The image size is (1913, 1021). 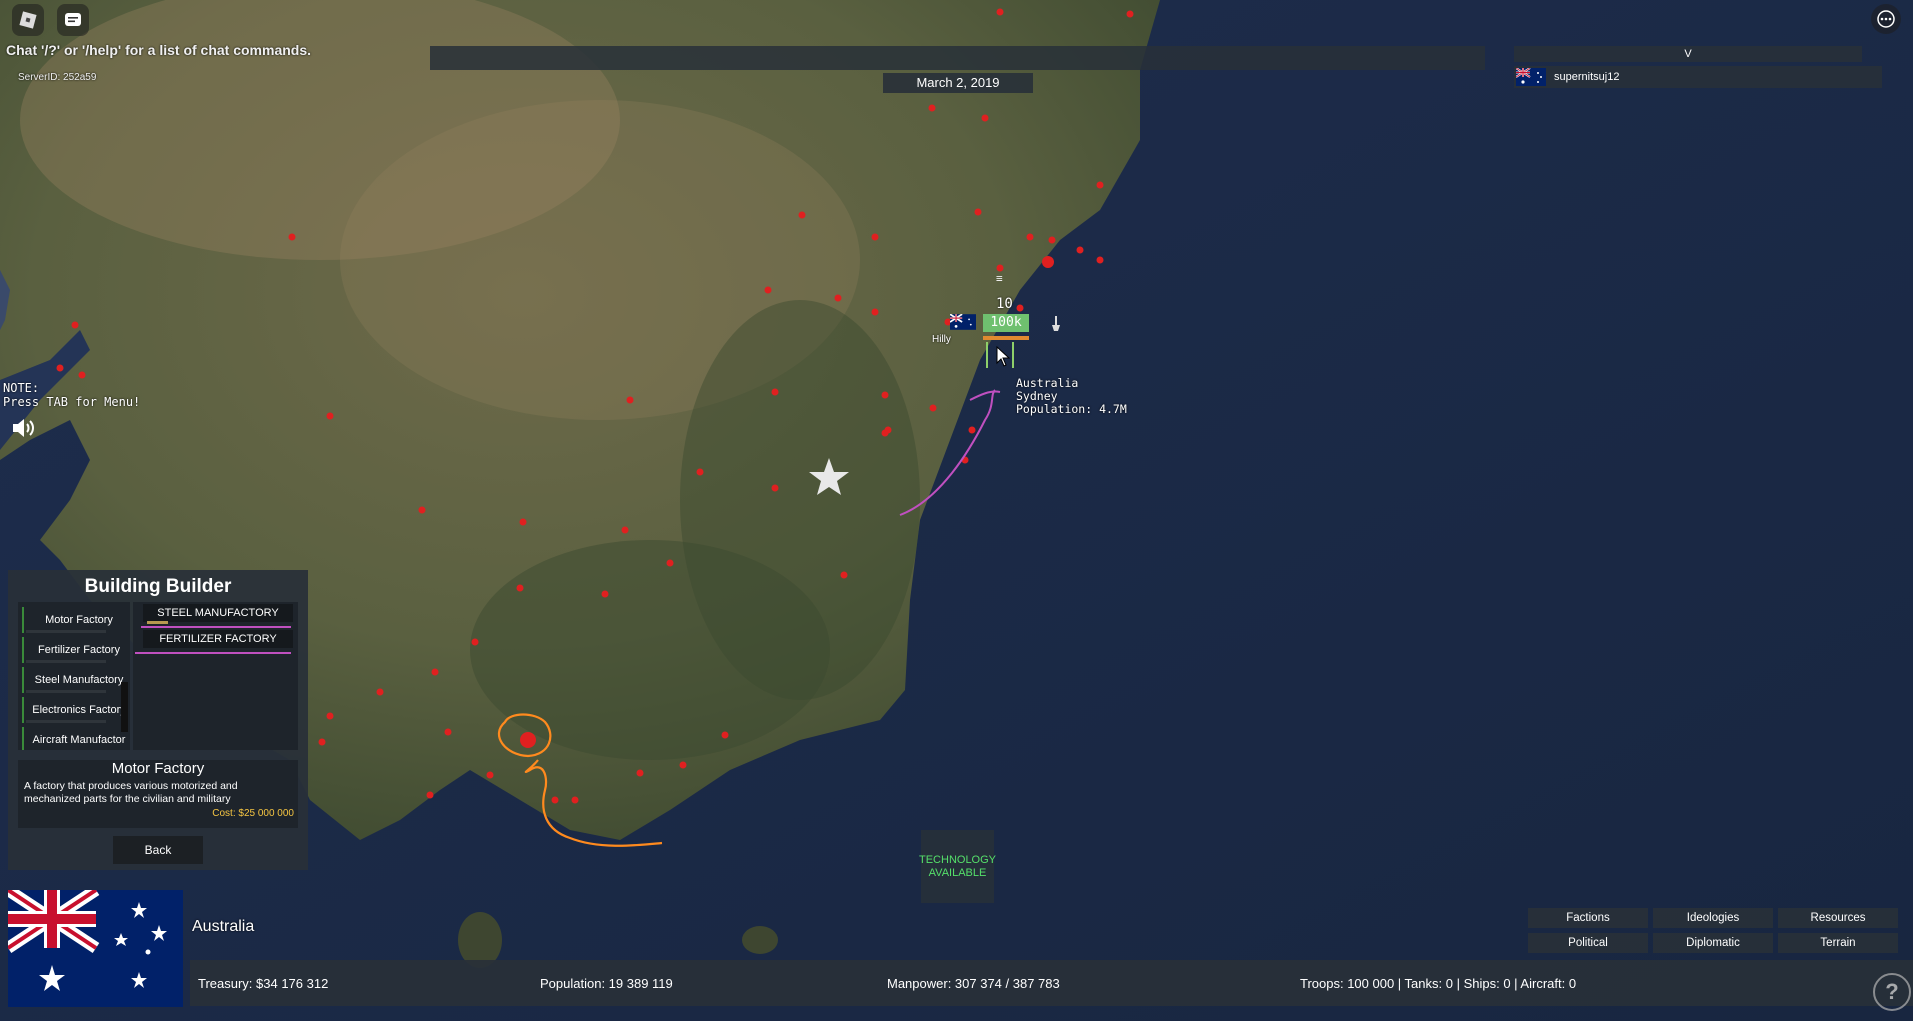 What do you see at coordinates (1713, 918) in the screenshot?
I see `ideologies-button: Ideologies` at bounding box center [1713, 918].